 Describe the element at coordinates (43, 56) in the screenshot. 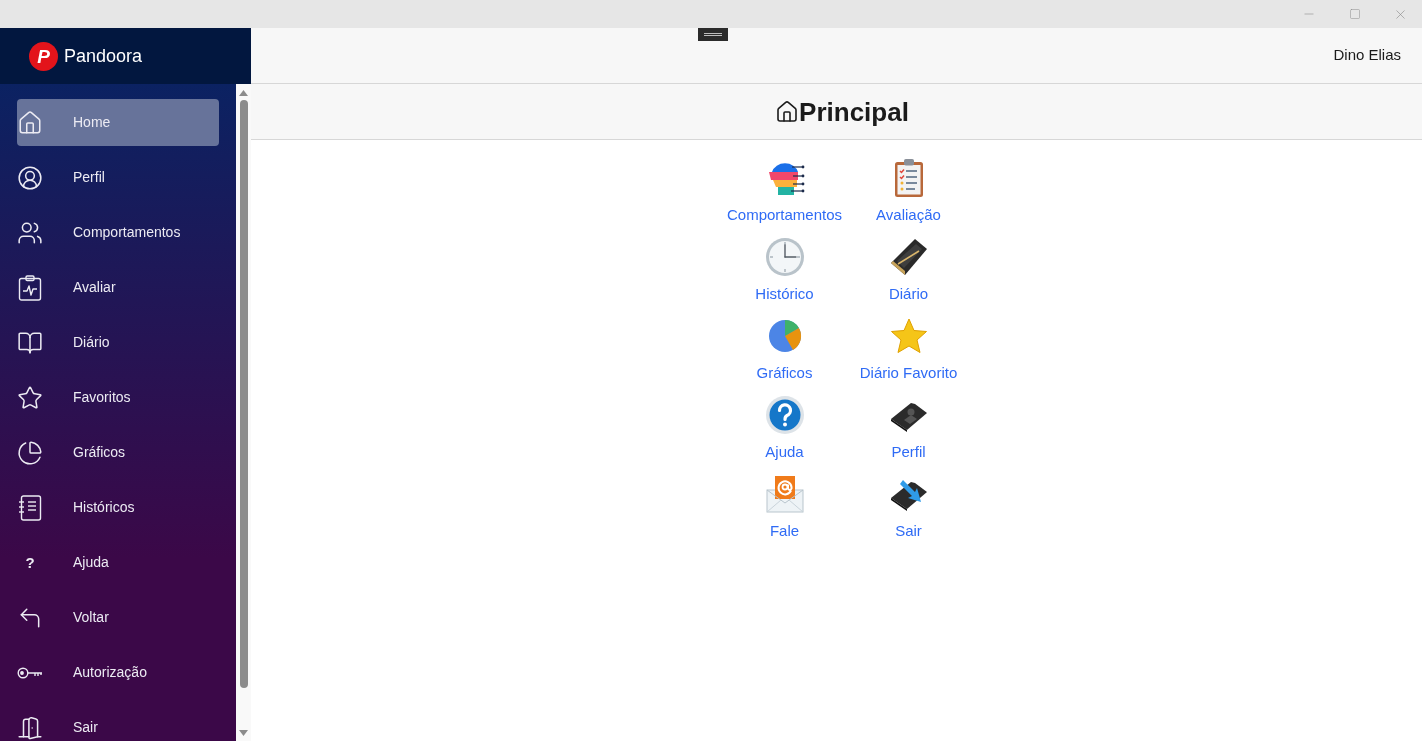

I see `brand-logo: P` at that location.